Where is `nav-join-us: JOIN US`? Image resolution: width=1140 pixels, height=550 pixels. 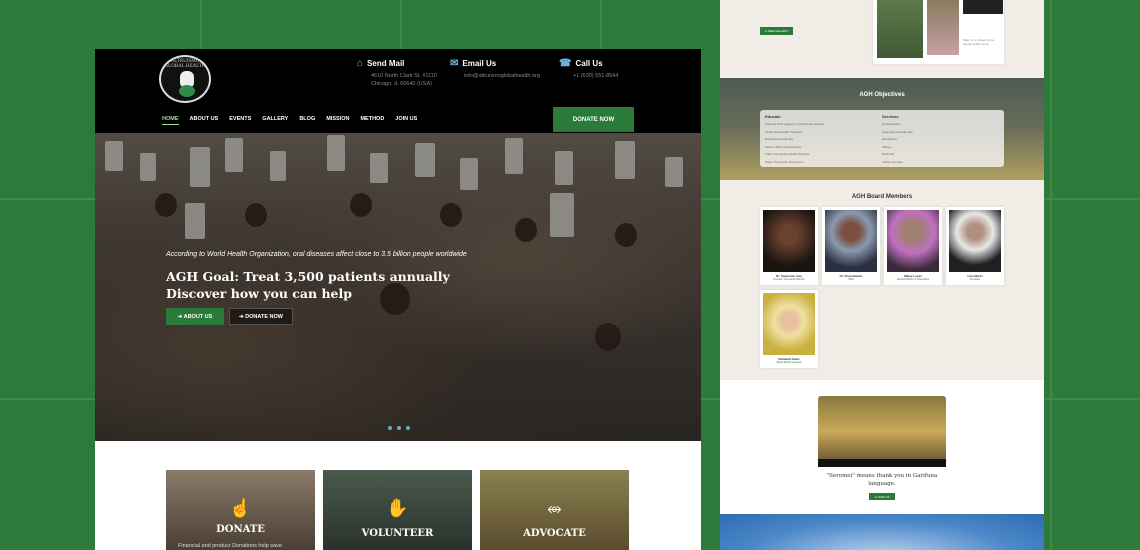
nav-join-us: JOIN US is located at coordinates (406, 120).